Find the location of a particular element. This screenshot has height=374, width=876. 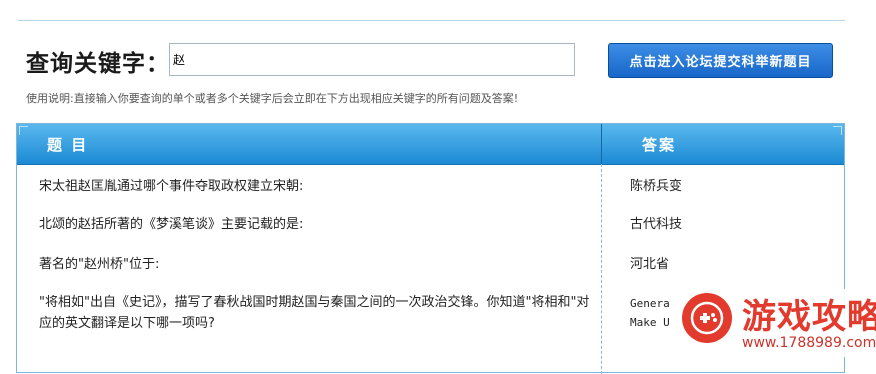

search-input is located at coordinates (372, 59).